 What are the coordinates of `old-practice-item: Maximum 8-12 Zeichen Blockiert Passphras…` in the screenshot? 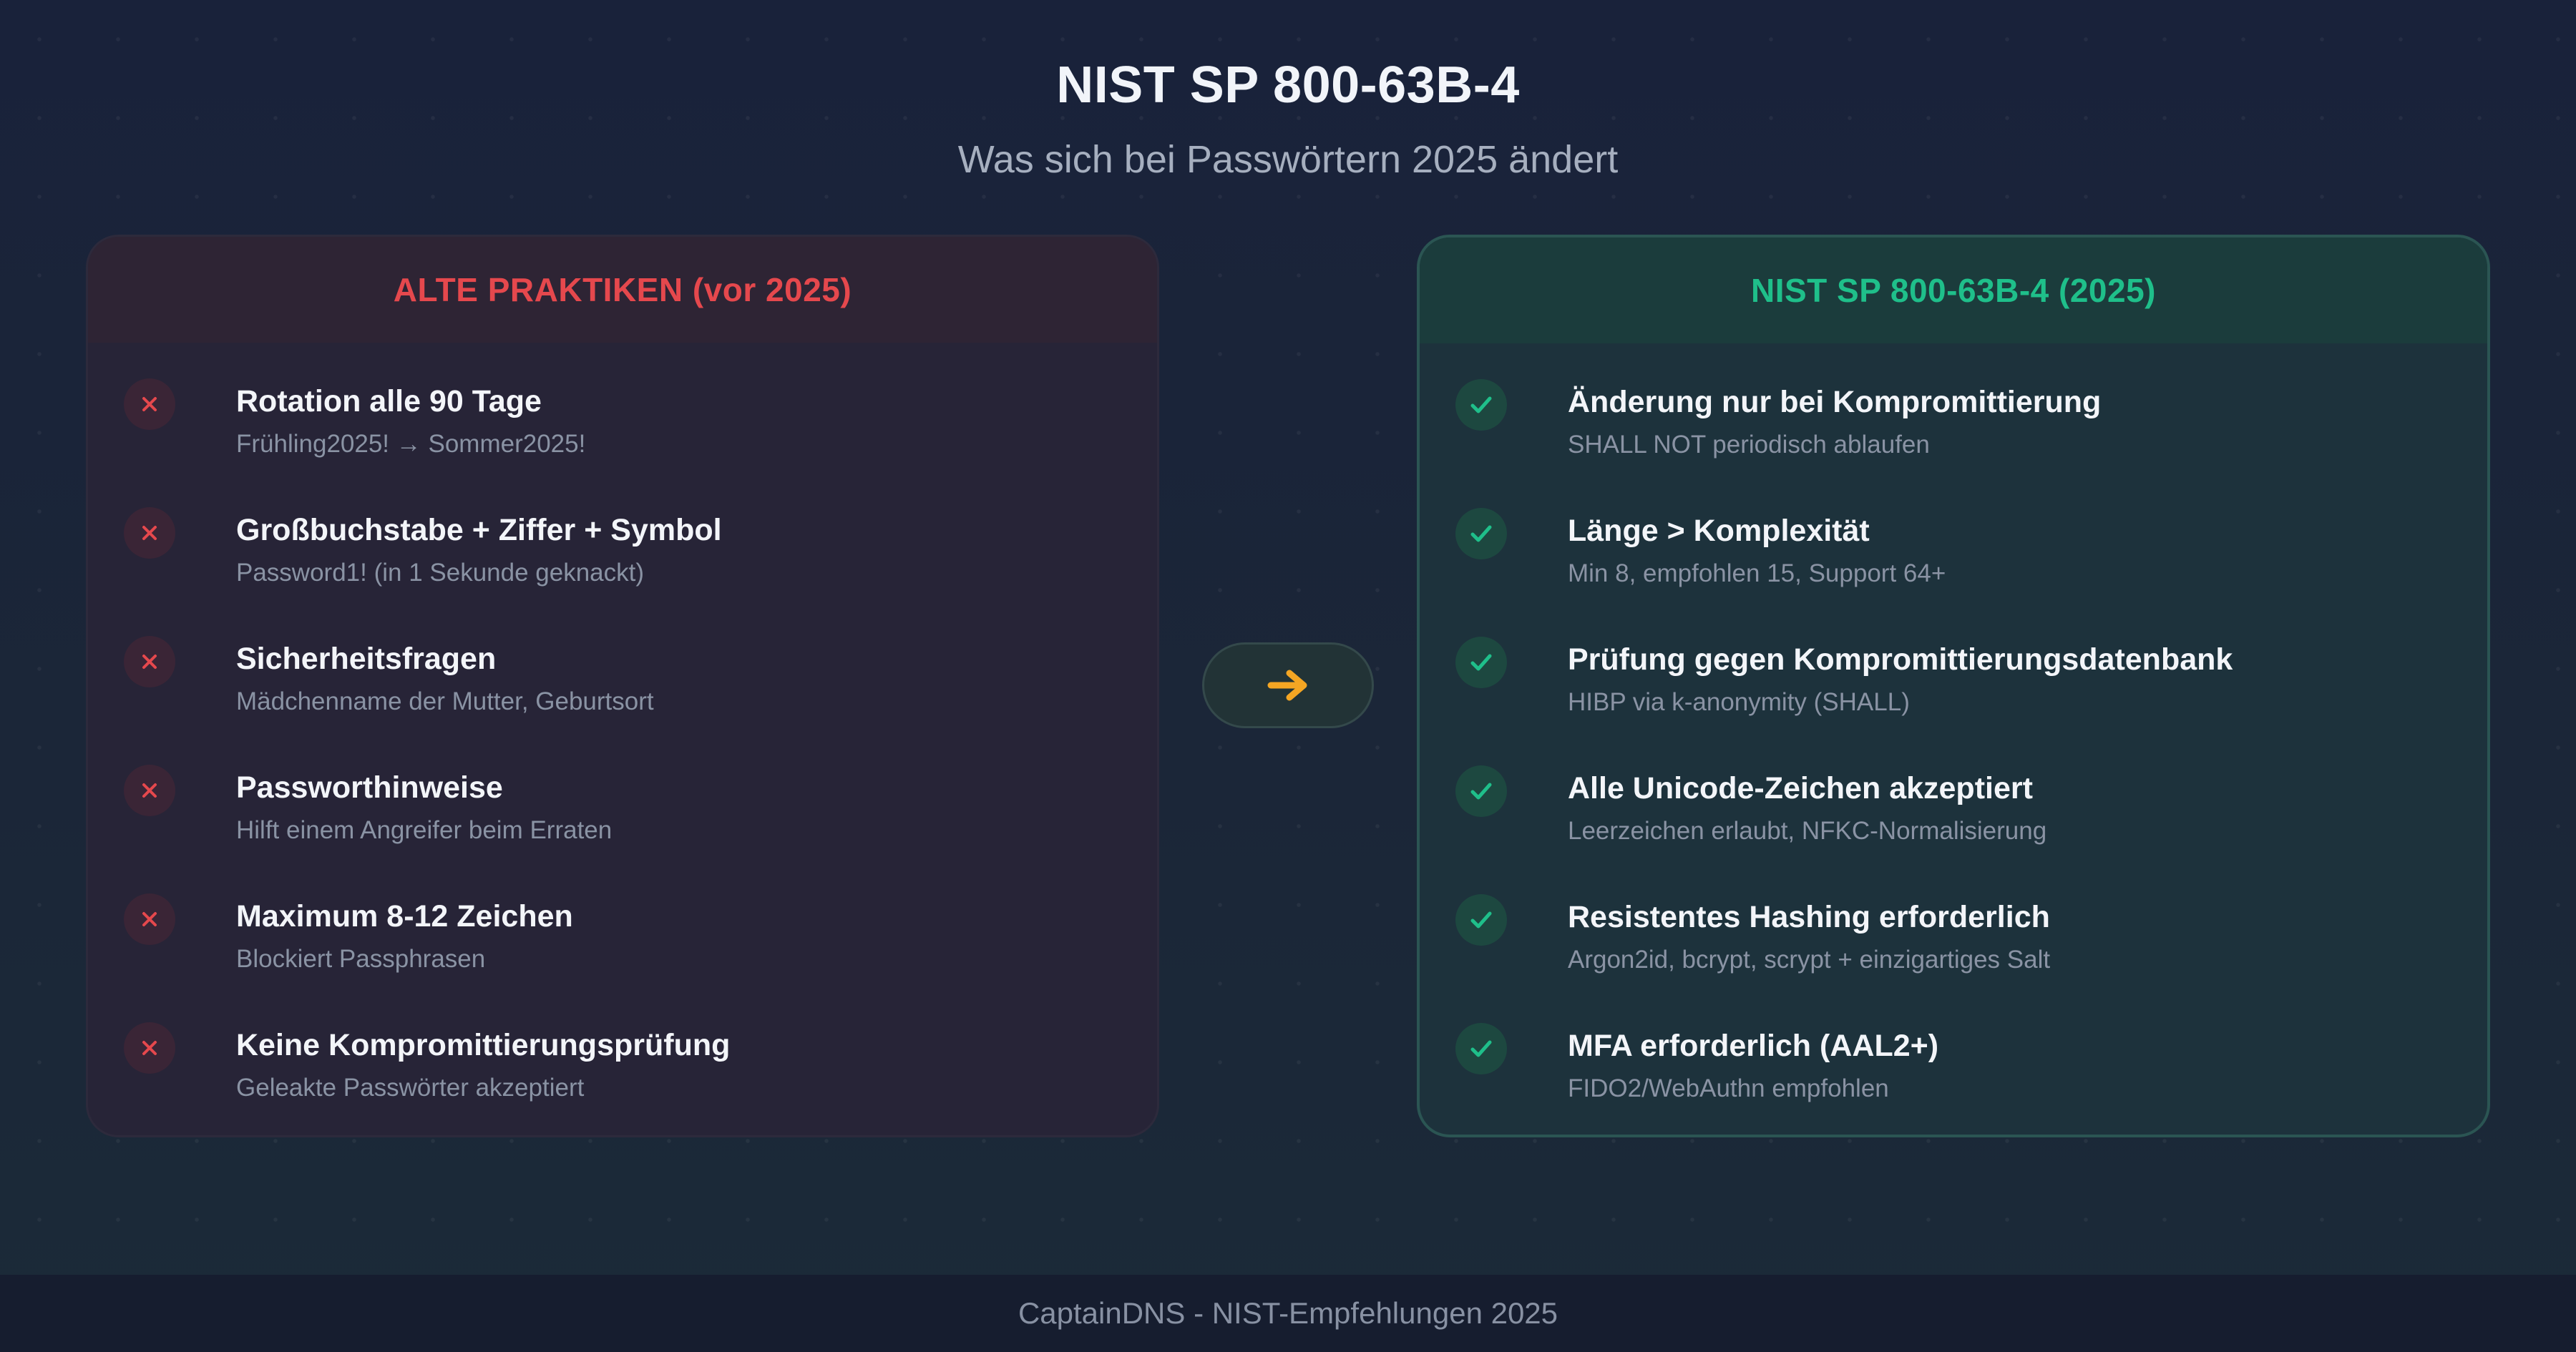 It's located at (626, 951).